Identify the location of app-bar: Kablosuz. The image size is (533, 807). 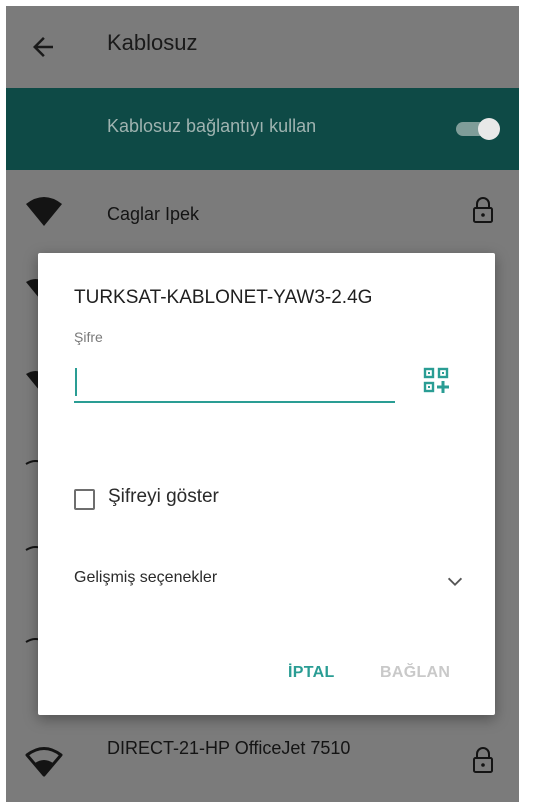
(262, 47).